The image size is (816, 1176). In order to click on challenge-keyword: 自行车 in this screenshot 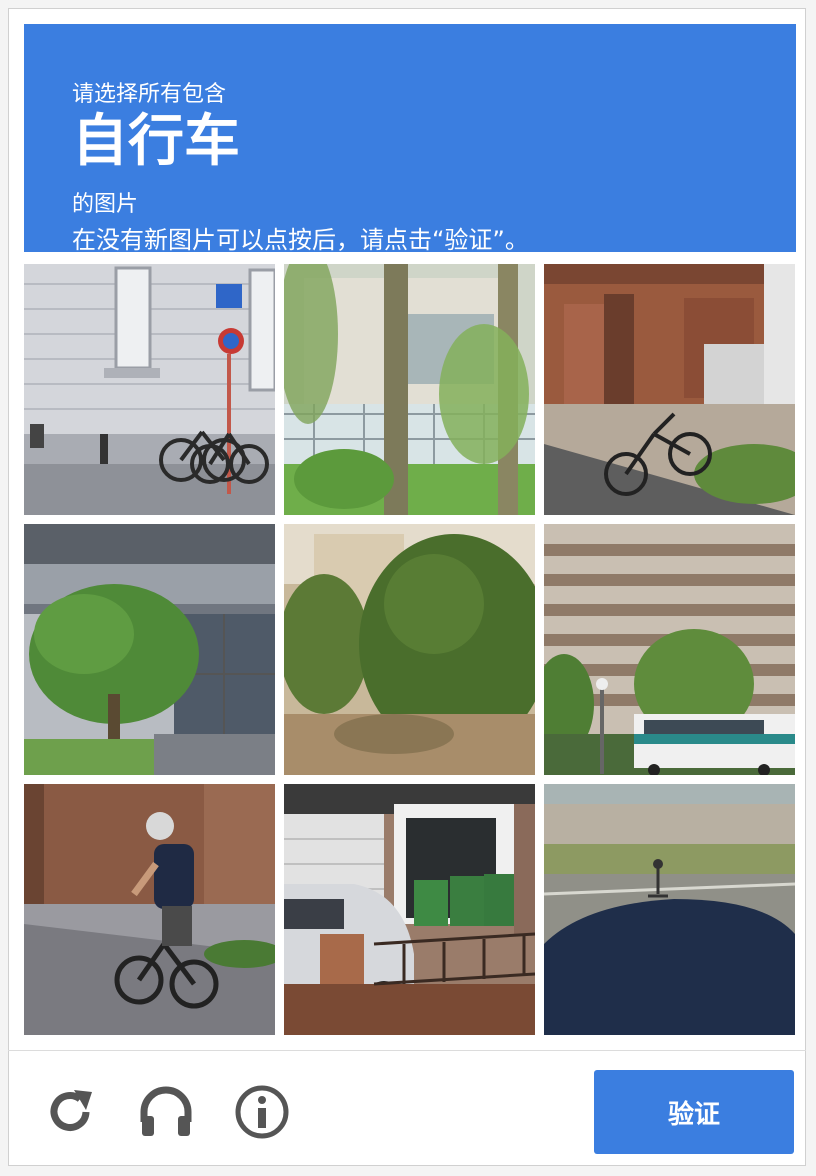, I will do `click(156, 141)`.